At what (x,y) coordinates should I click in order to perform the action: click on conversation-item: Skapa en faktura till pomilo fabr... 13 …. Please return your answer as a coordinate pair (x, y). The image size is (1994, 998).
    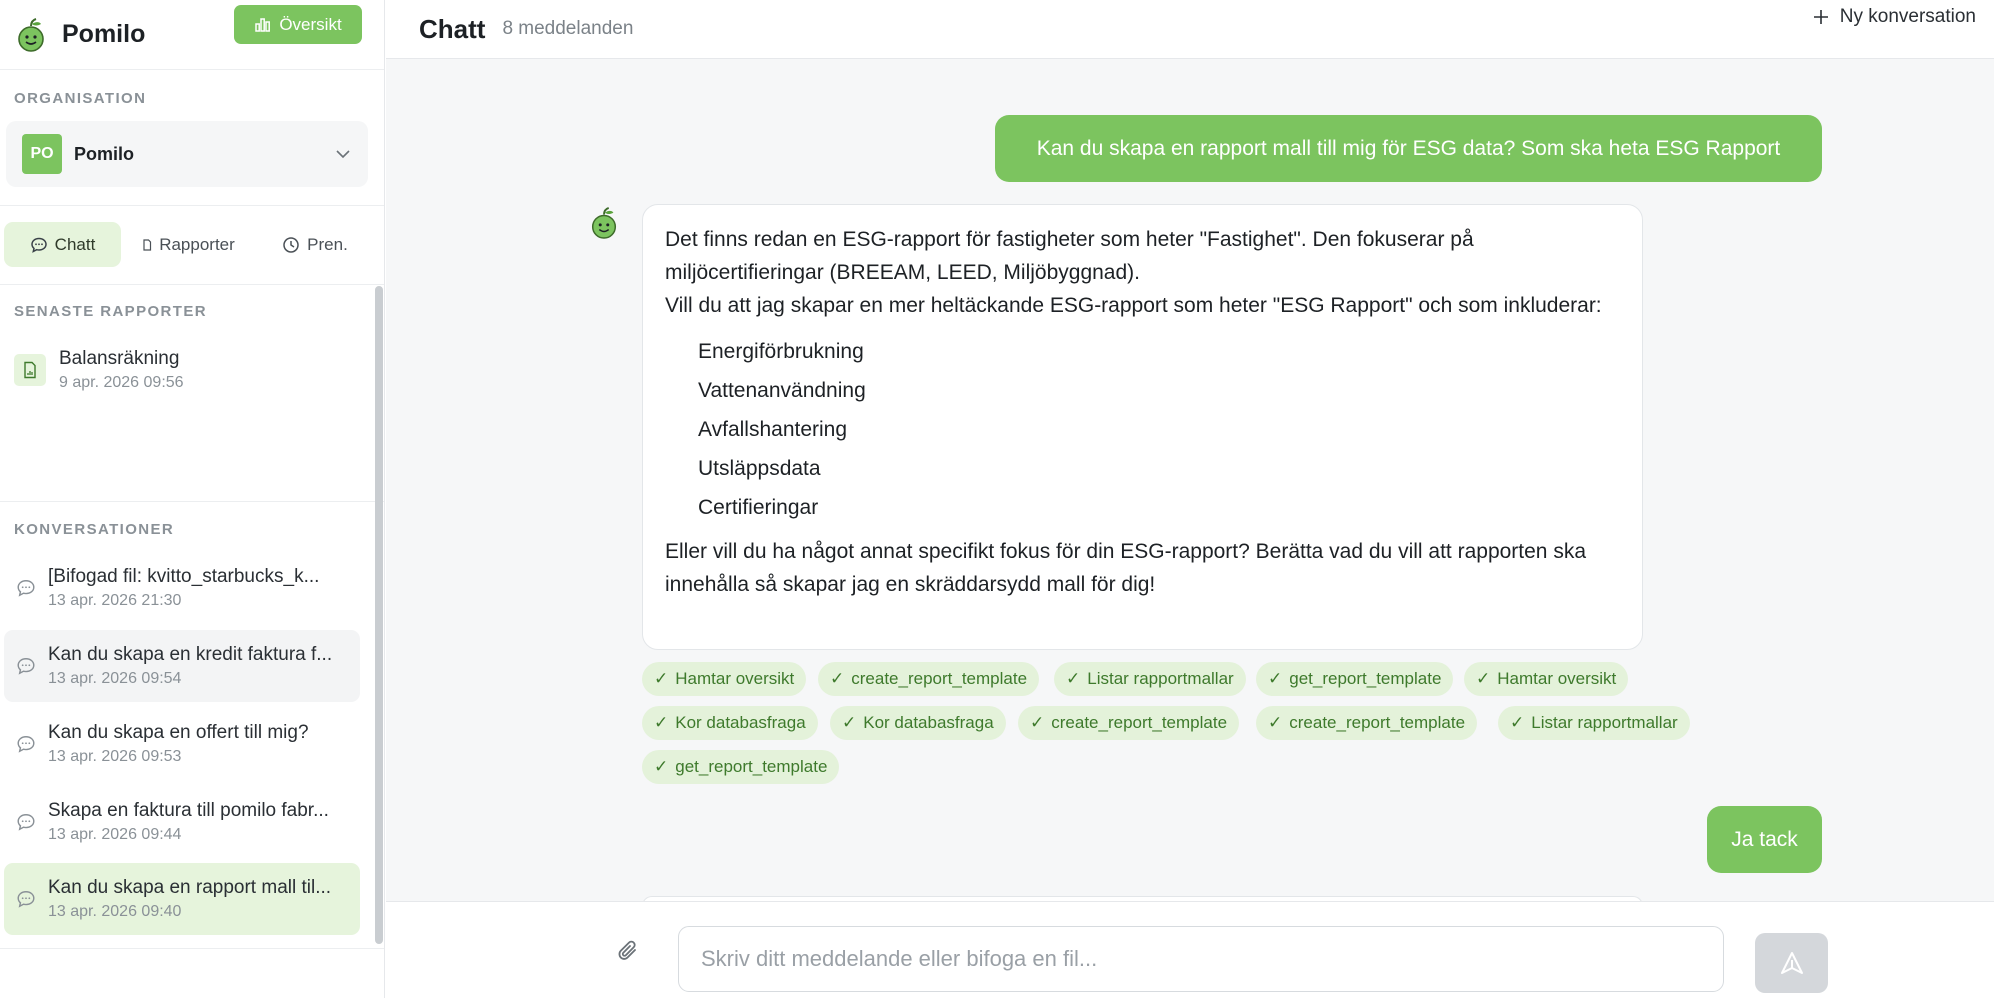
    Looking at the image, I should click on (182, 822).